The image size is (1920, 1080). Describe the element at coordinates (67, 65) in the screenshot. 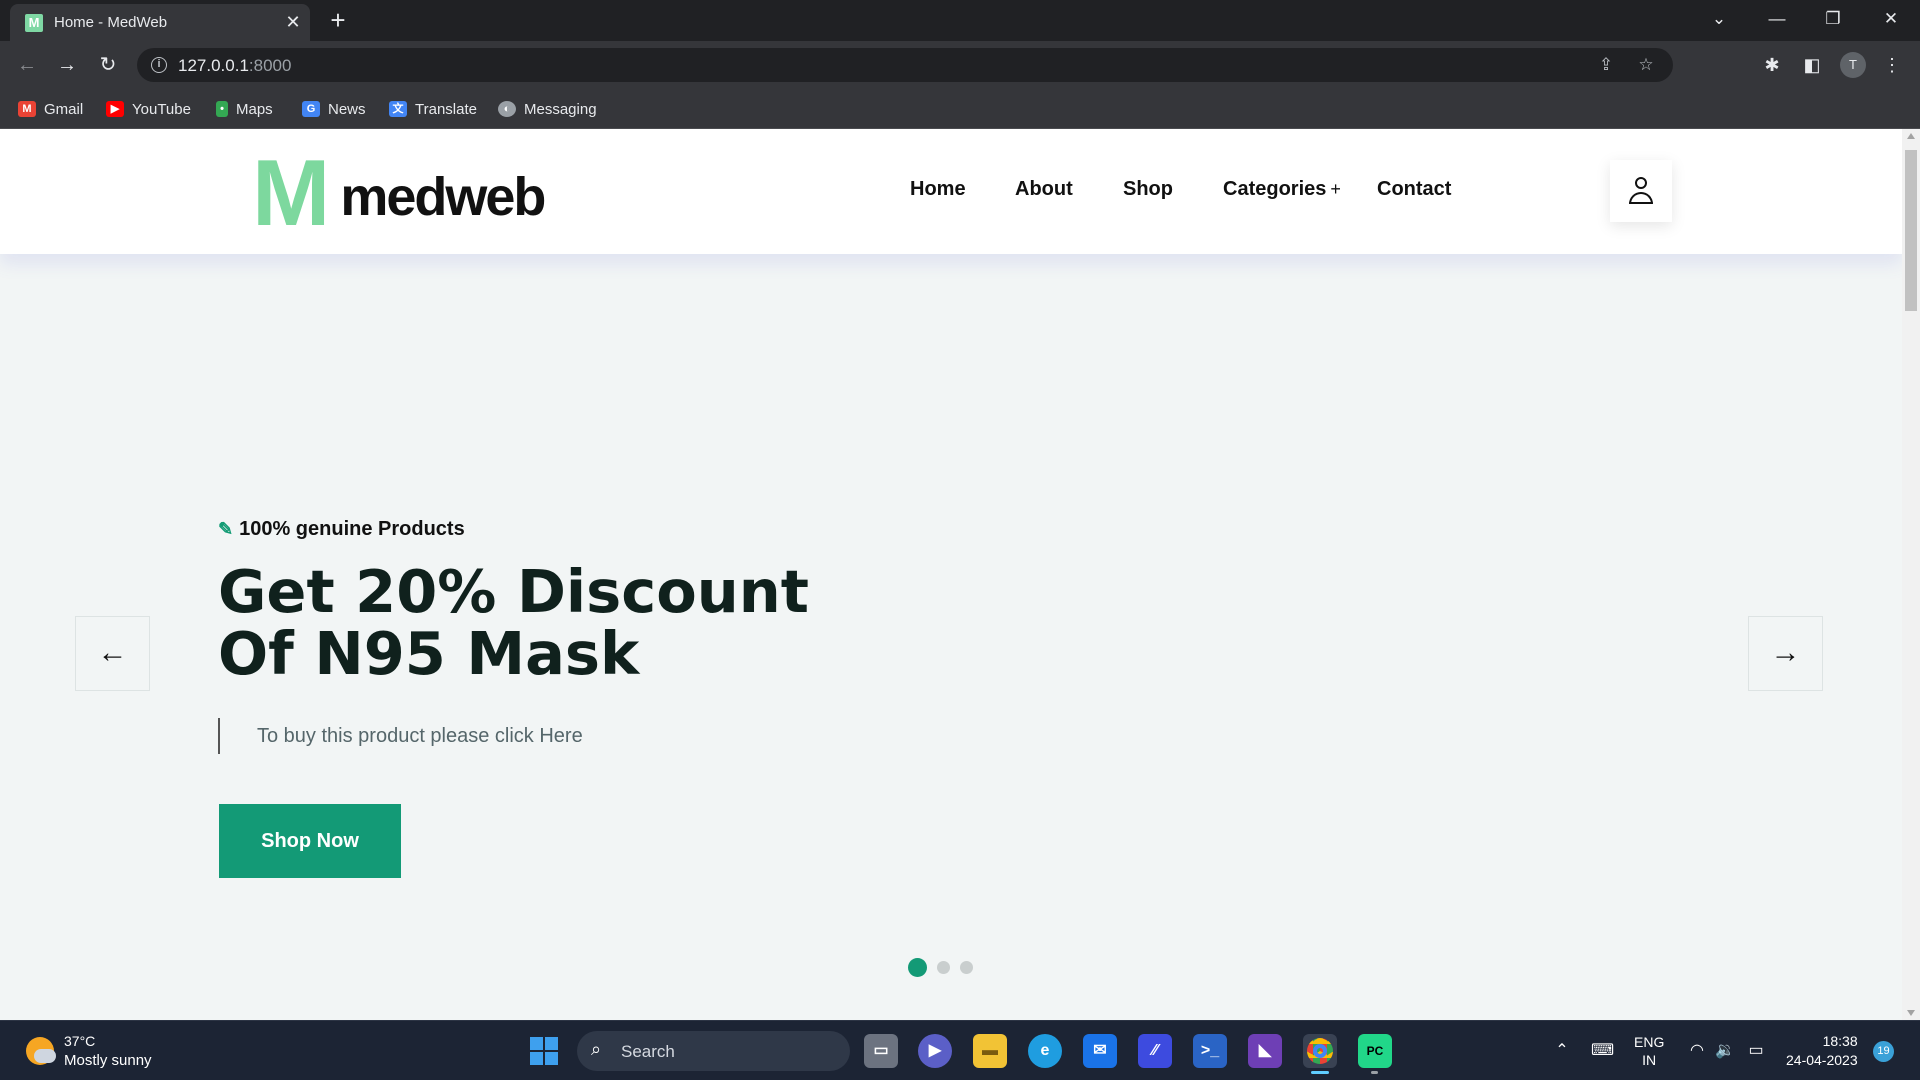

I see `forward-button: →` at that location.